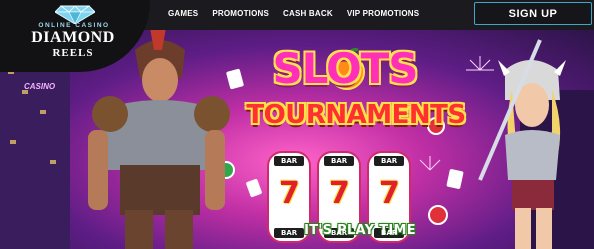 Image resolution: width=594 pixels, height=249 pixels. I want to click on diamond-icon, so click(75, 14).